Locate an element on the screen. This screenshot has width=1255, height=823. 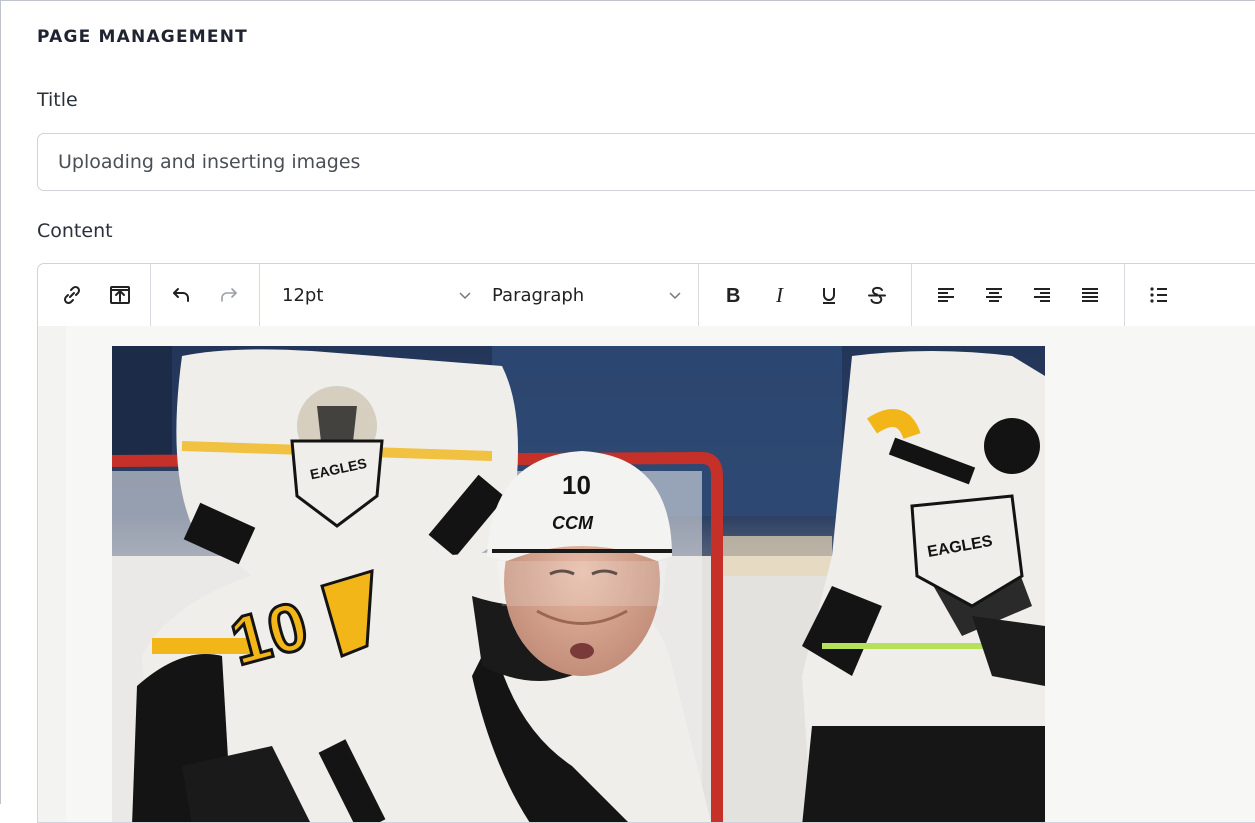
title-input is located at coordinates (646, 162).